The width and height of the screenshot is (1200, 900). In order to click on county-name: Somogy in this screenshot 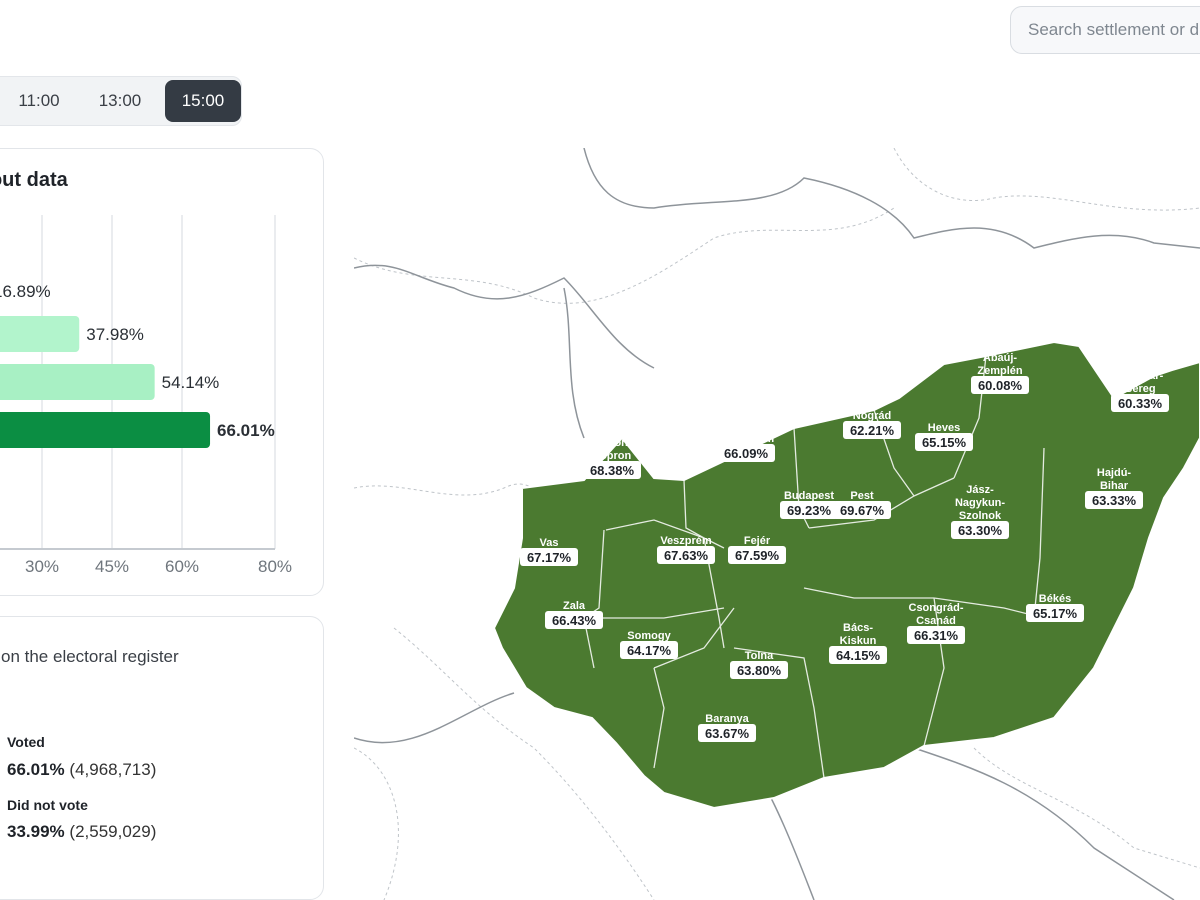, I will do `click(649, 636)`.